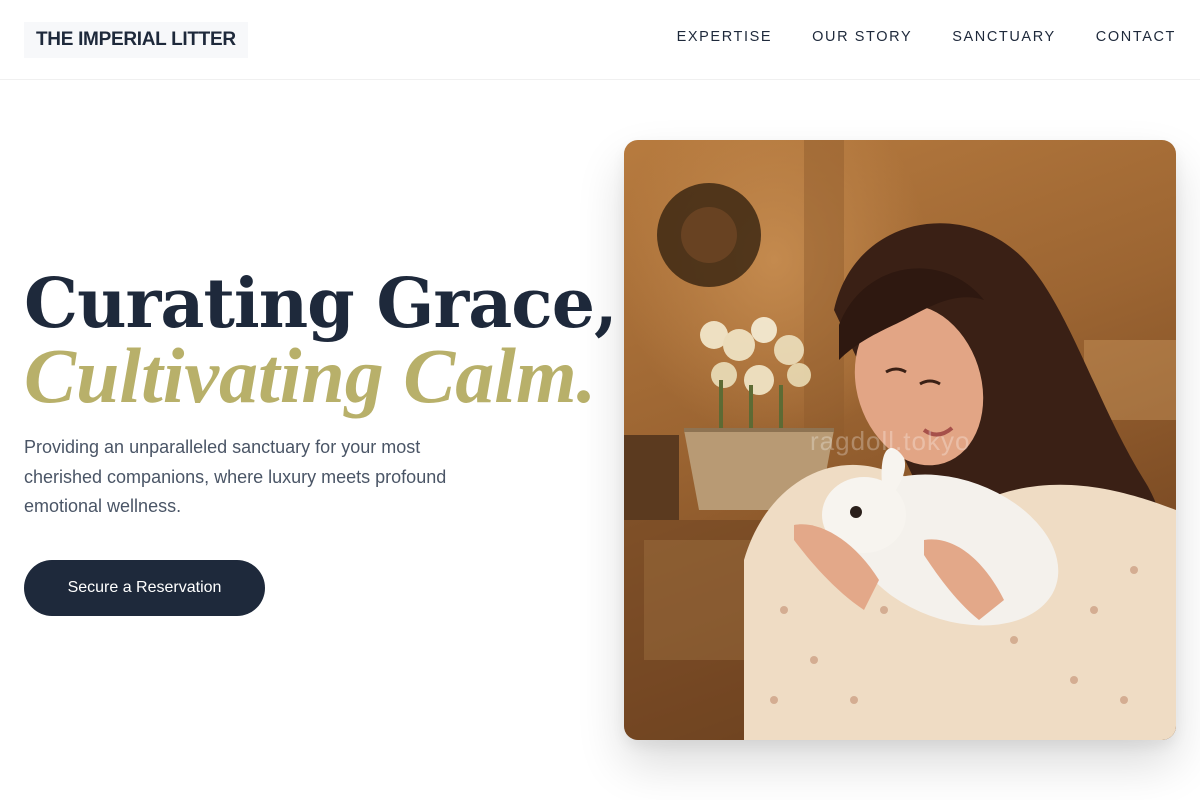  What do you see at coordinates (310, 375) in the screenshot?
I see `hero-headline-line-2: Cultivating Calm.` at bounding box center [310, 375].